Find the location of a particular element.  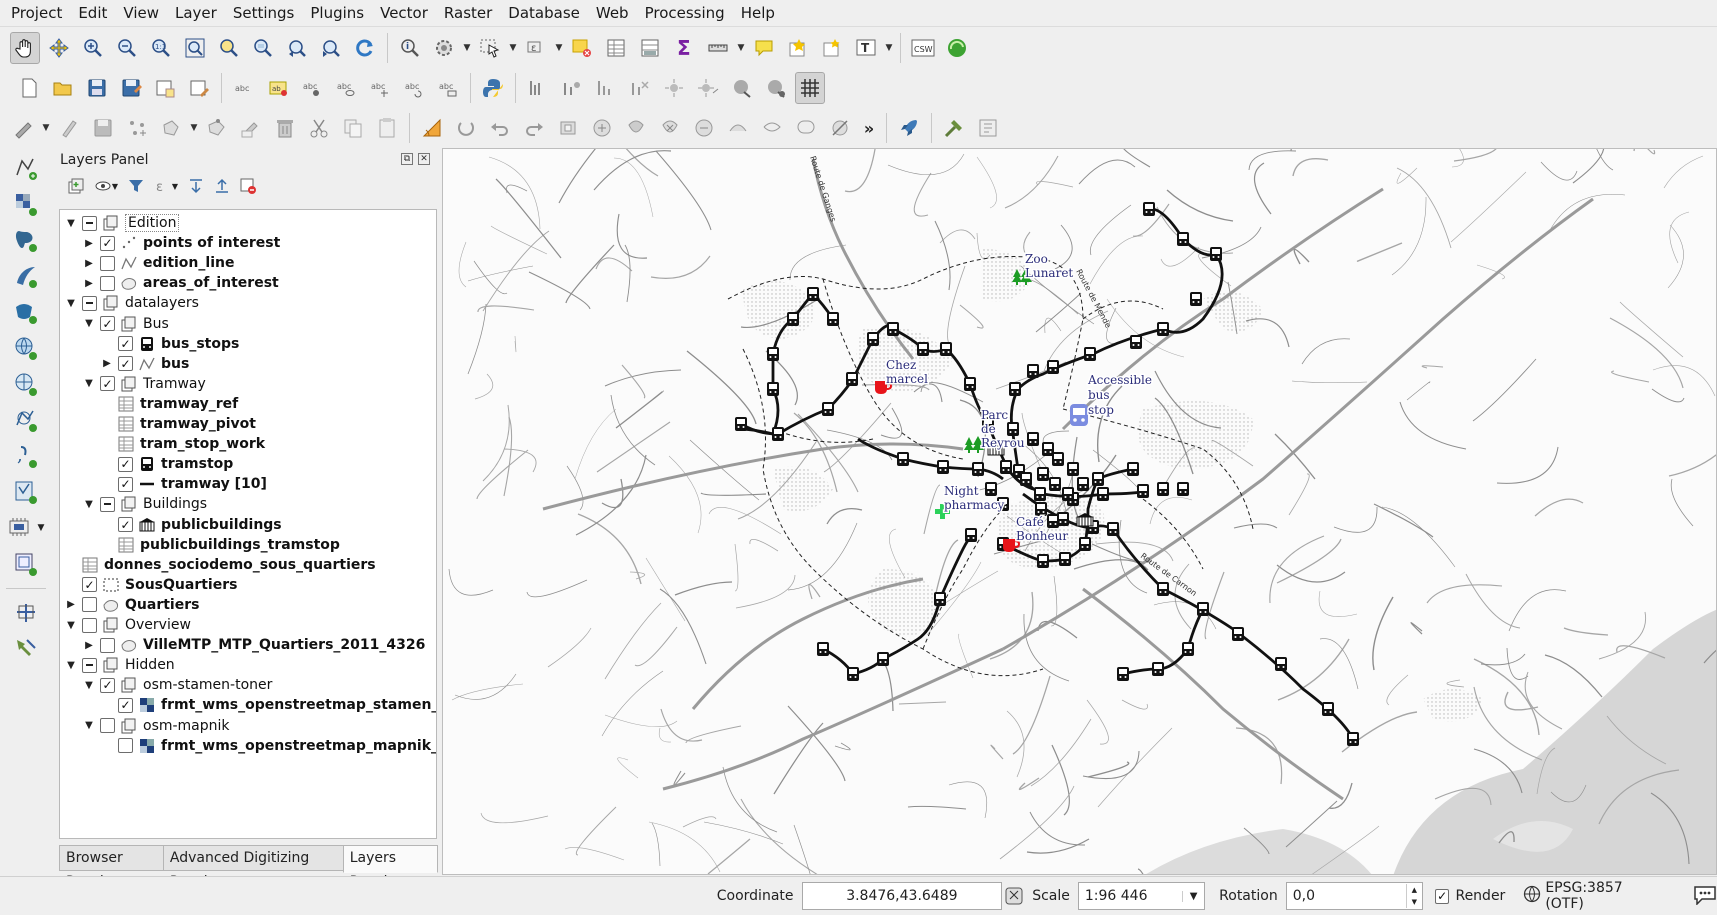

menu-edit: Edit is located at coordinates (92, 13).